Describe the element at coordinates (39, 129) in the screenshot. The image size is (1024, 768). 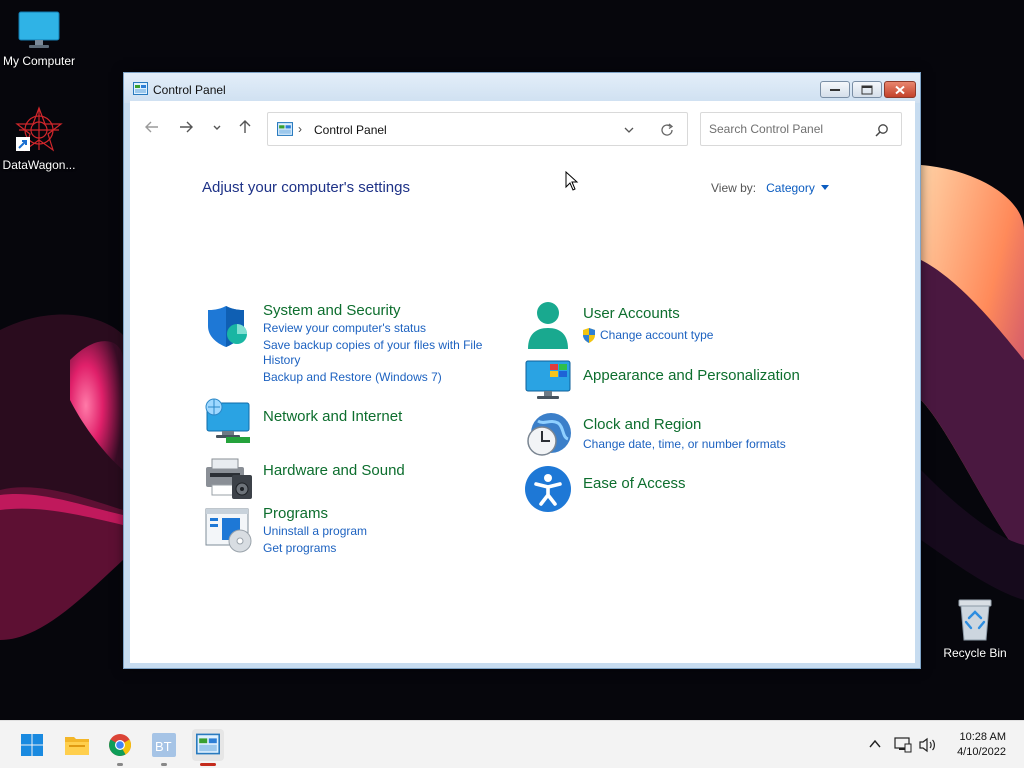
I see `datawagon-shortcut-icon` at that location.